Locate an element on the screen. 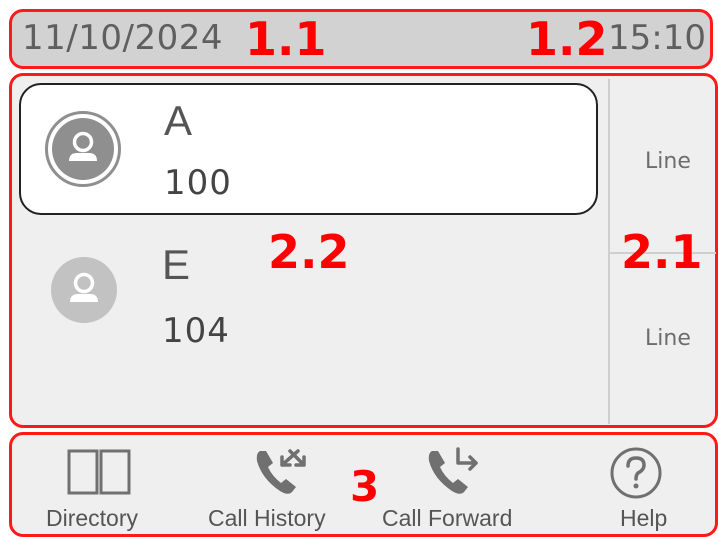 The height and width of the screenshot is (537, 718). time-display: 15:10 is located at coordinates (657, 38).